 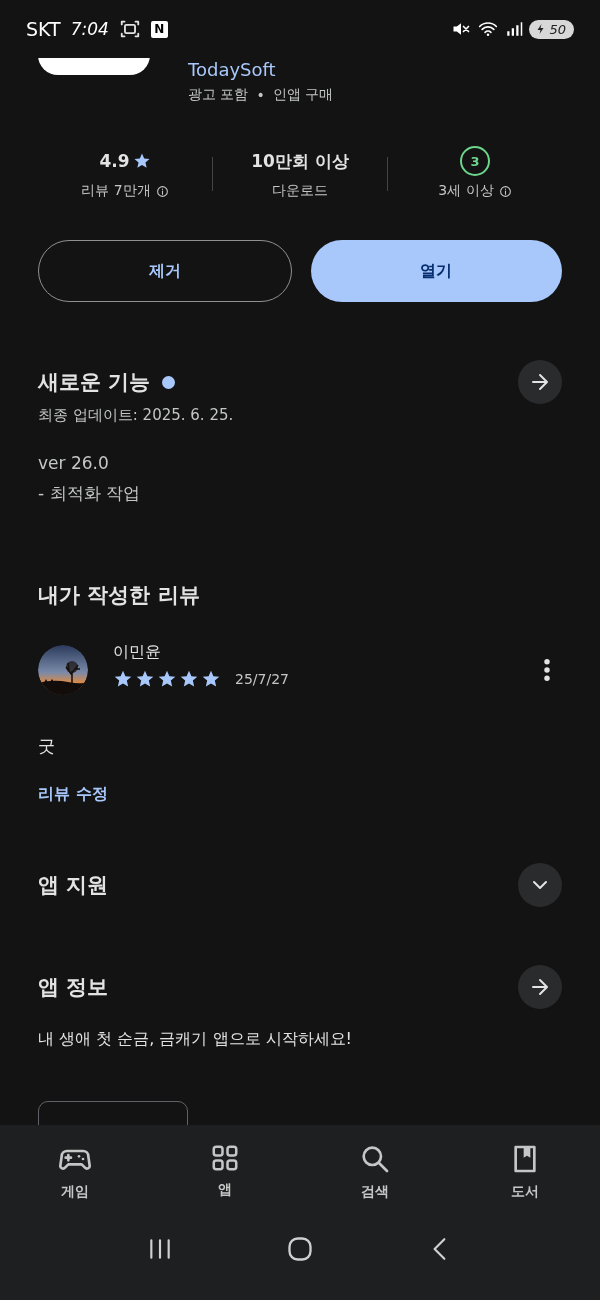 I want to click on expand-button, so click(x=540, y=885).